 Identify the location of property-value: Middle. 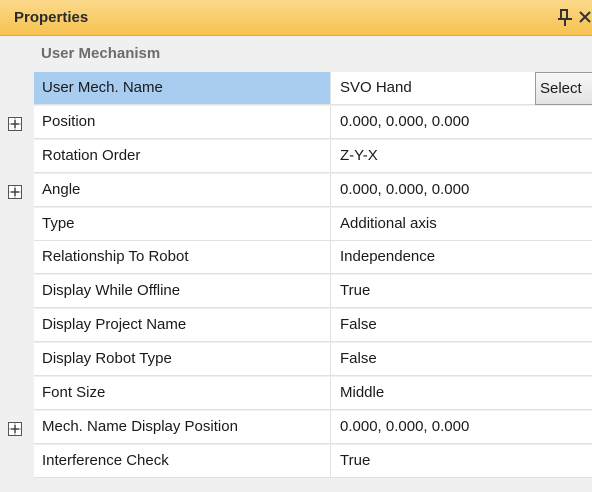
(461, 394).